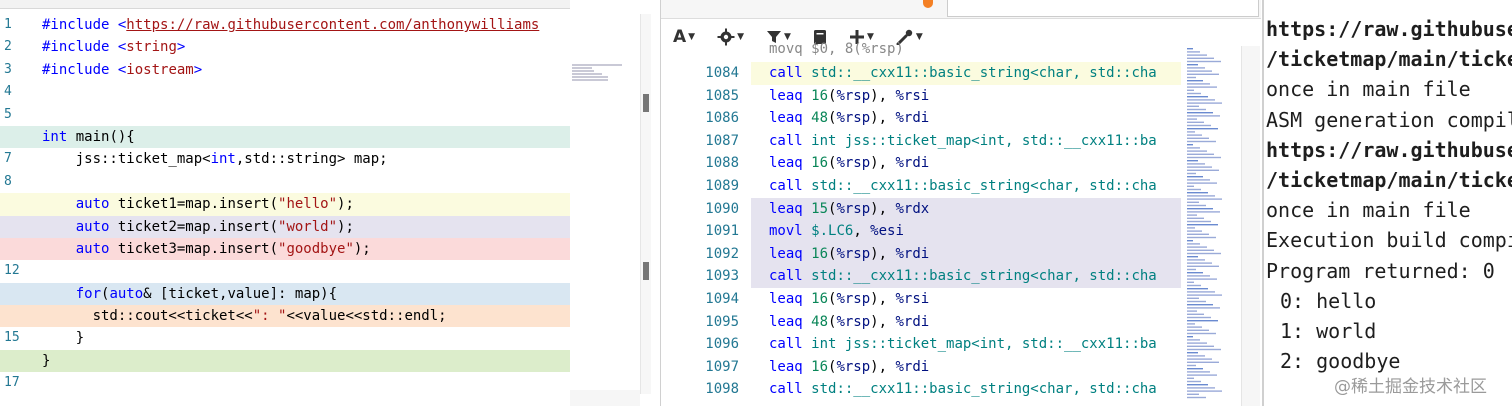  Describe the element at coordinates (912, 118) in the screenshot. I see `code-token: %rdi` at that location.